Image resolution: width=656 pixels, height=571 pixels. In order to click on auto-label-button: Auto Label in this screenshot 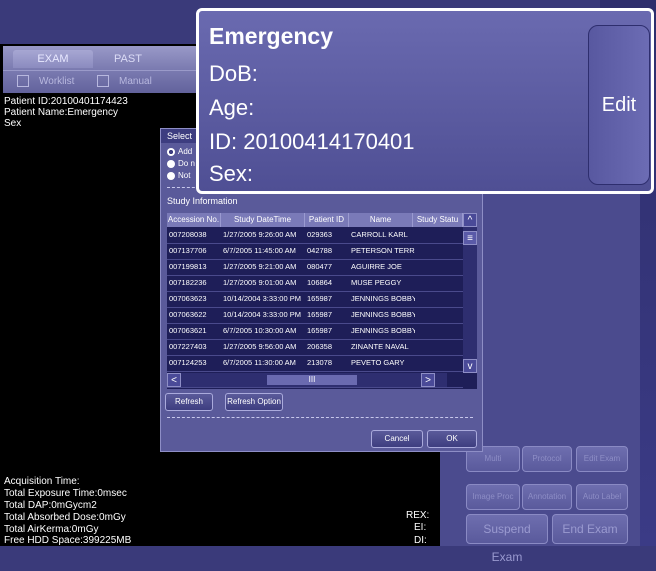, I will do `click(602, 497)`.